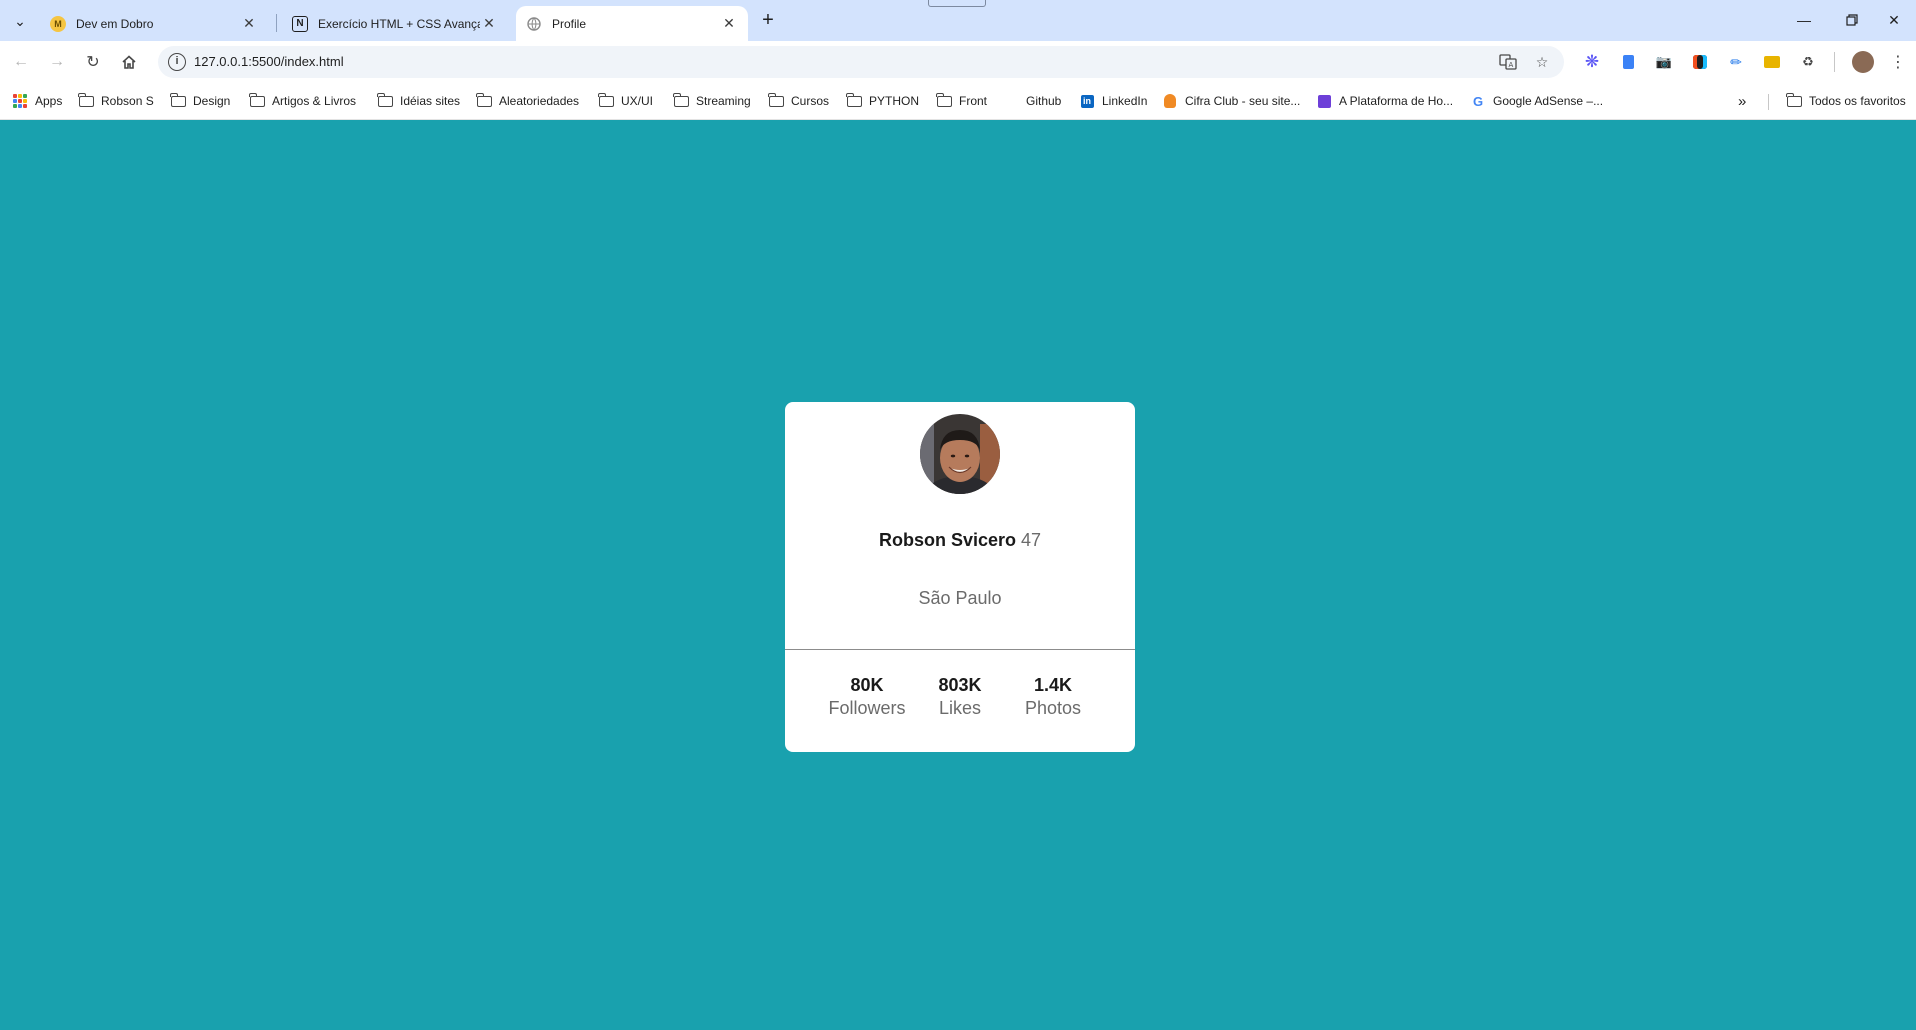 The image size is (1916, 1030). I want to click on cifra-club-icon, so click(1170, 101).